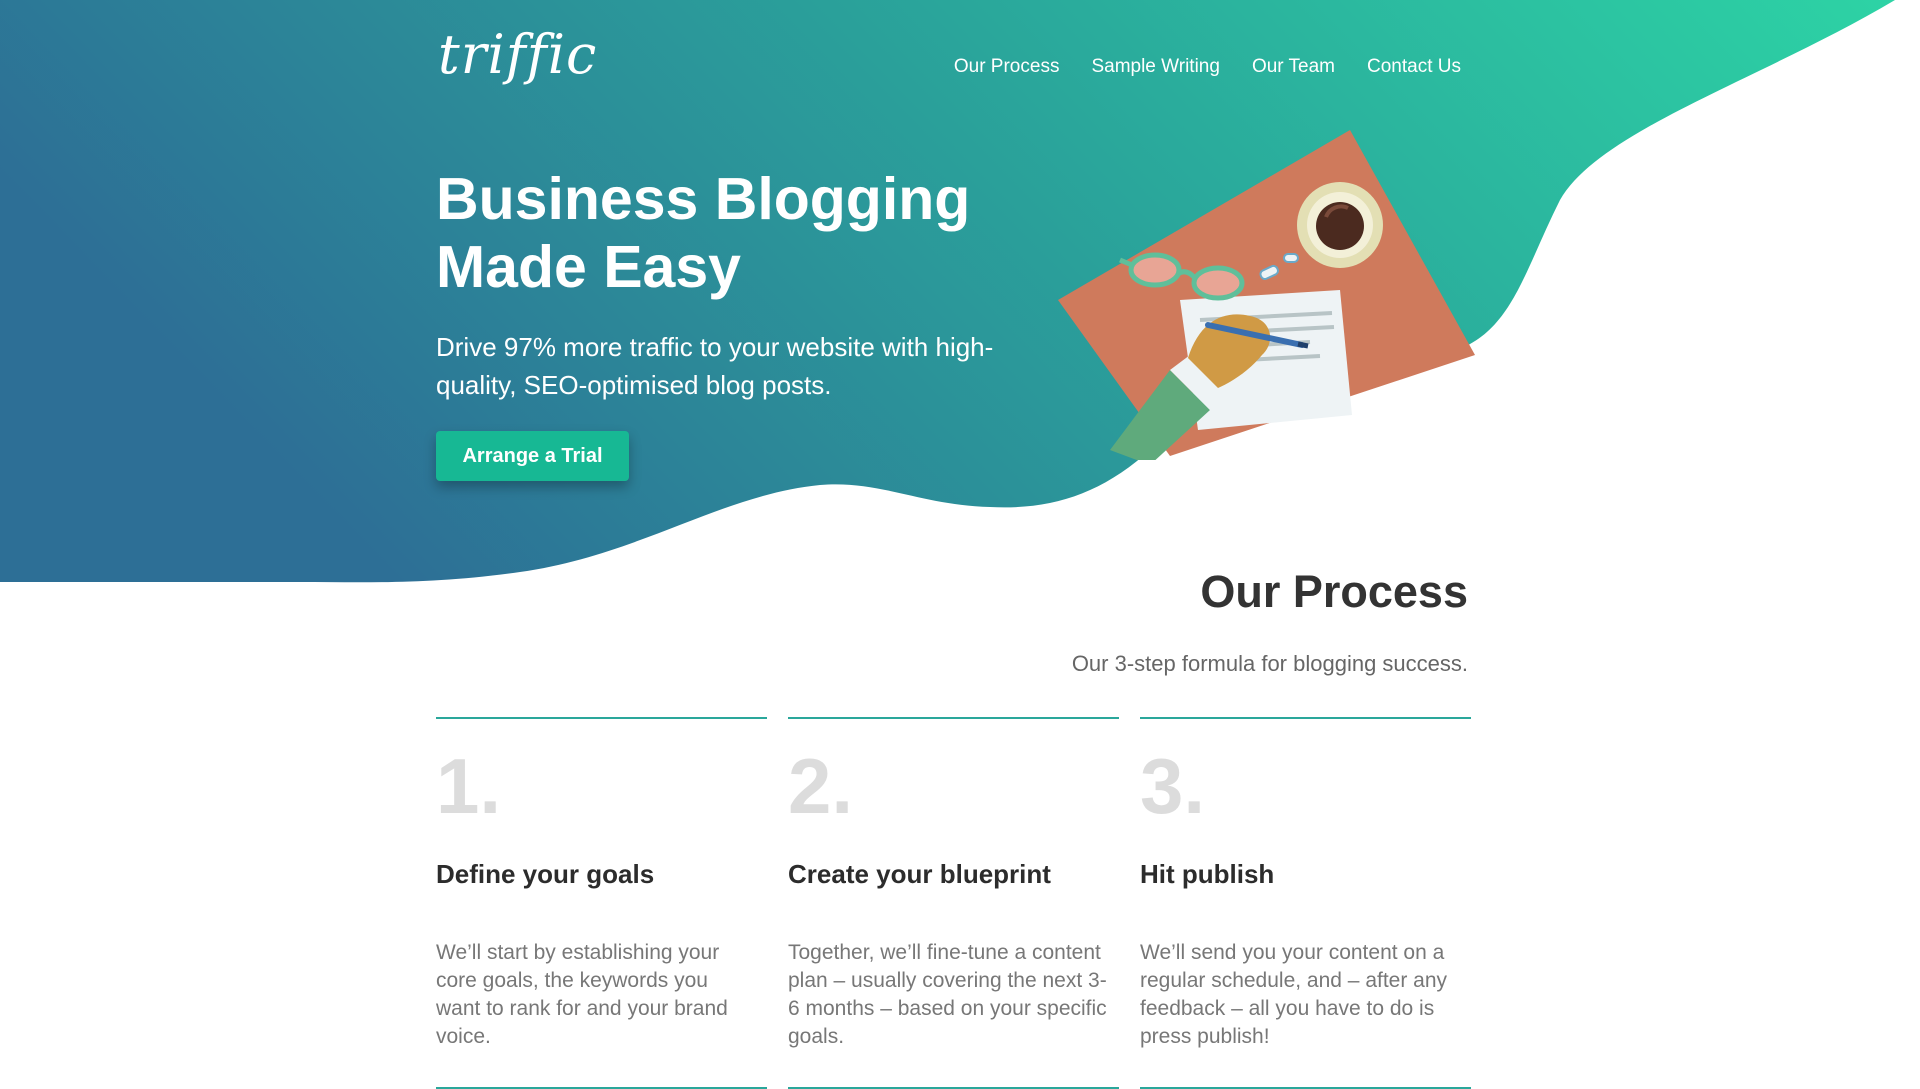 Image resolution: width=1920 pixels, height=1089 pixels. Describe the element at coordinates (703, 199) in the screenshot. I see `hero-title-line-1: Business Blogging` at that location.